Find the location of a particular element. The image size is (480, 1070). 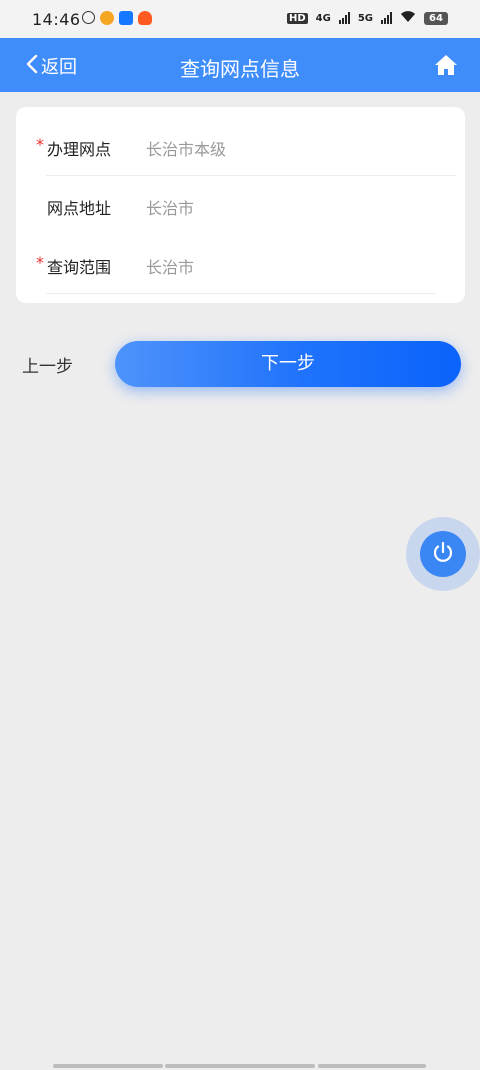

notification-icons is located at coordinates (117, 18).